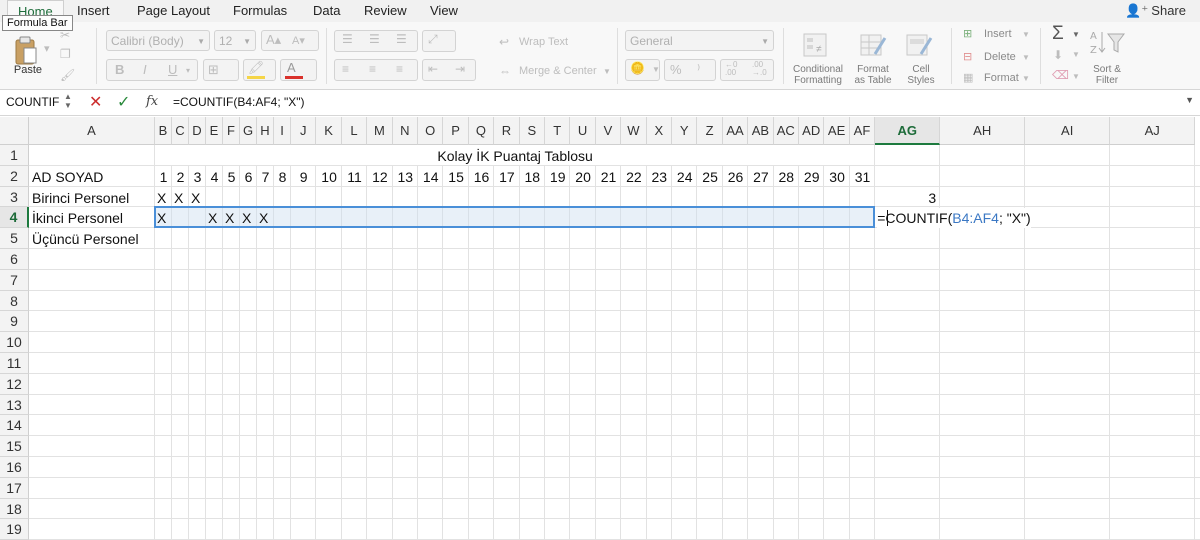  I want to click on column-header-AG: AG, so click(908, 131).